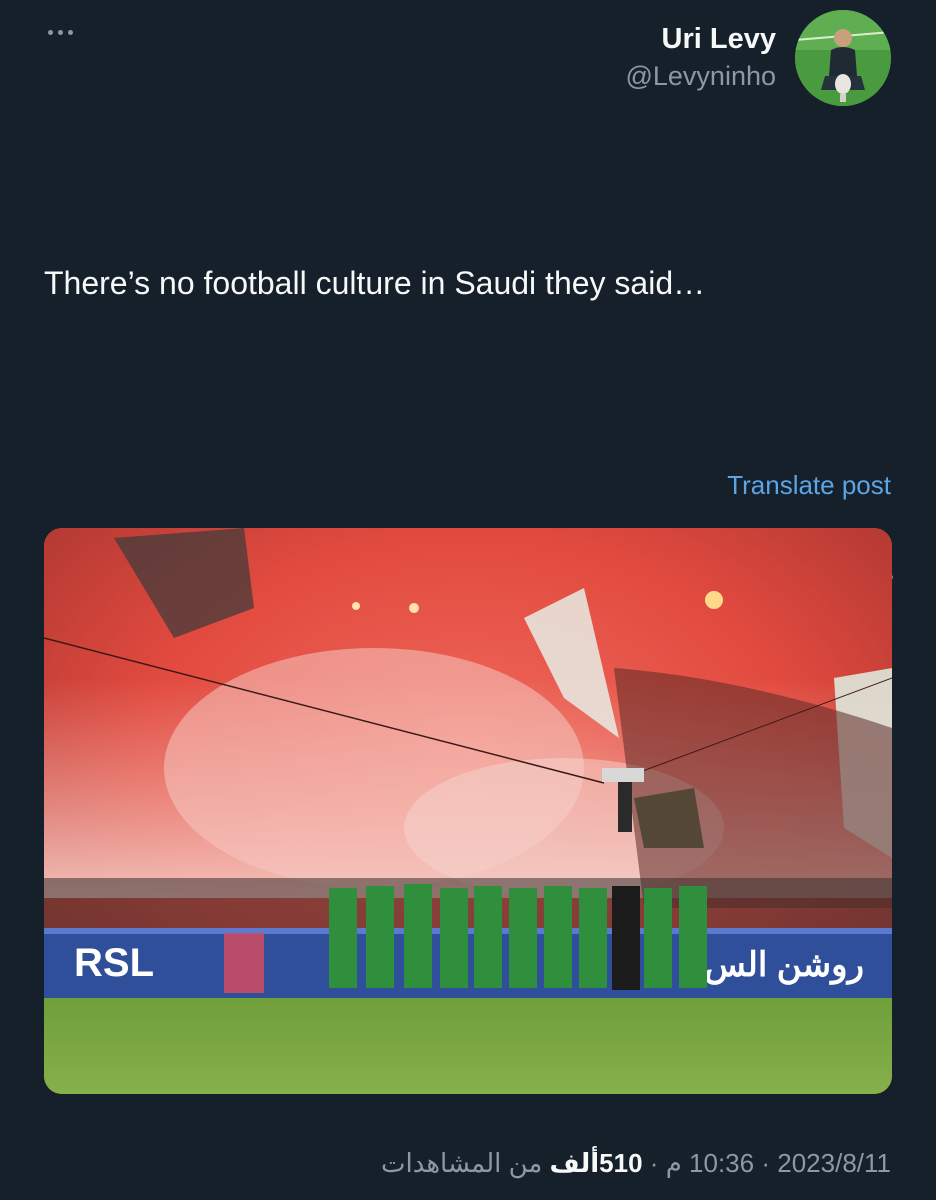 The width and height of the screenshot is (936, 1200). What do you see at coordinates (474, 427) in the screenshot?
I see `post-spacer` at bounding box center [474, 427].